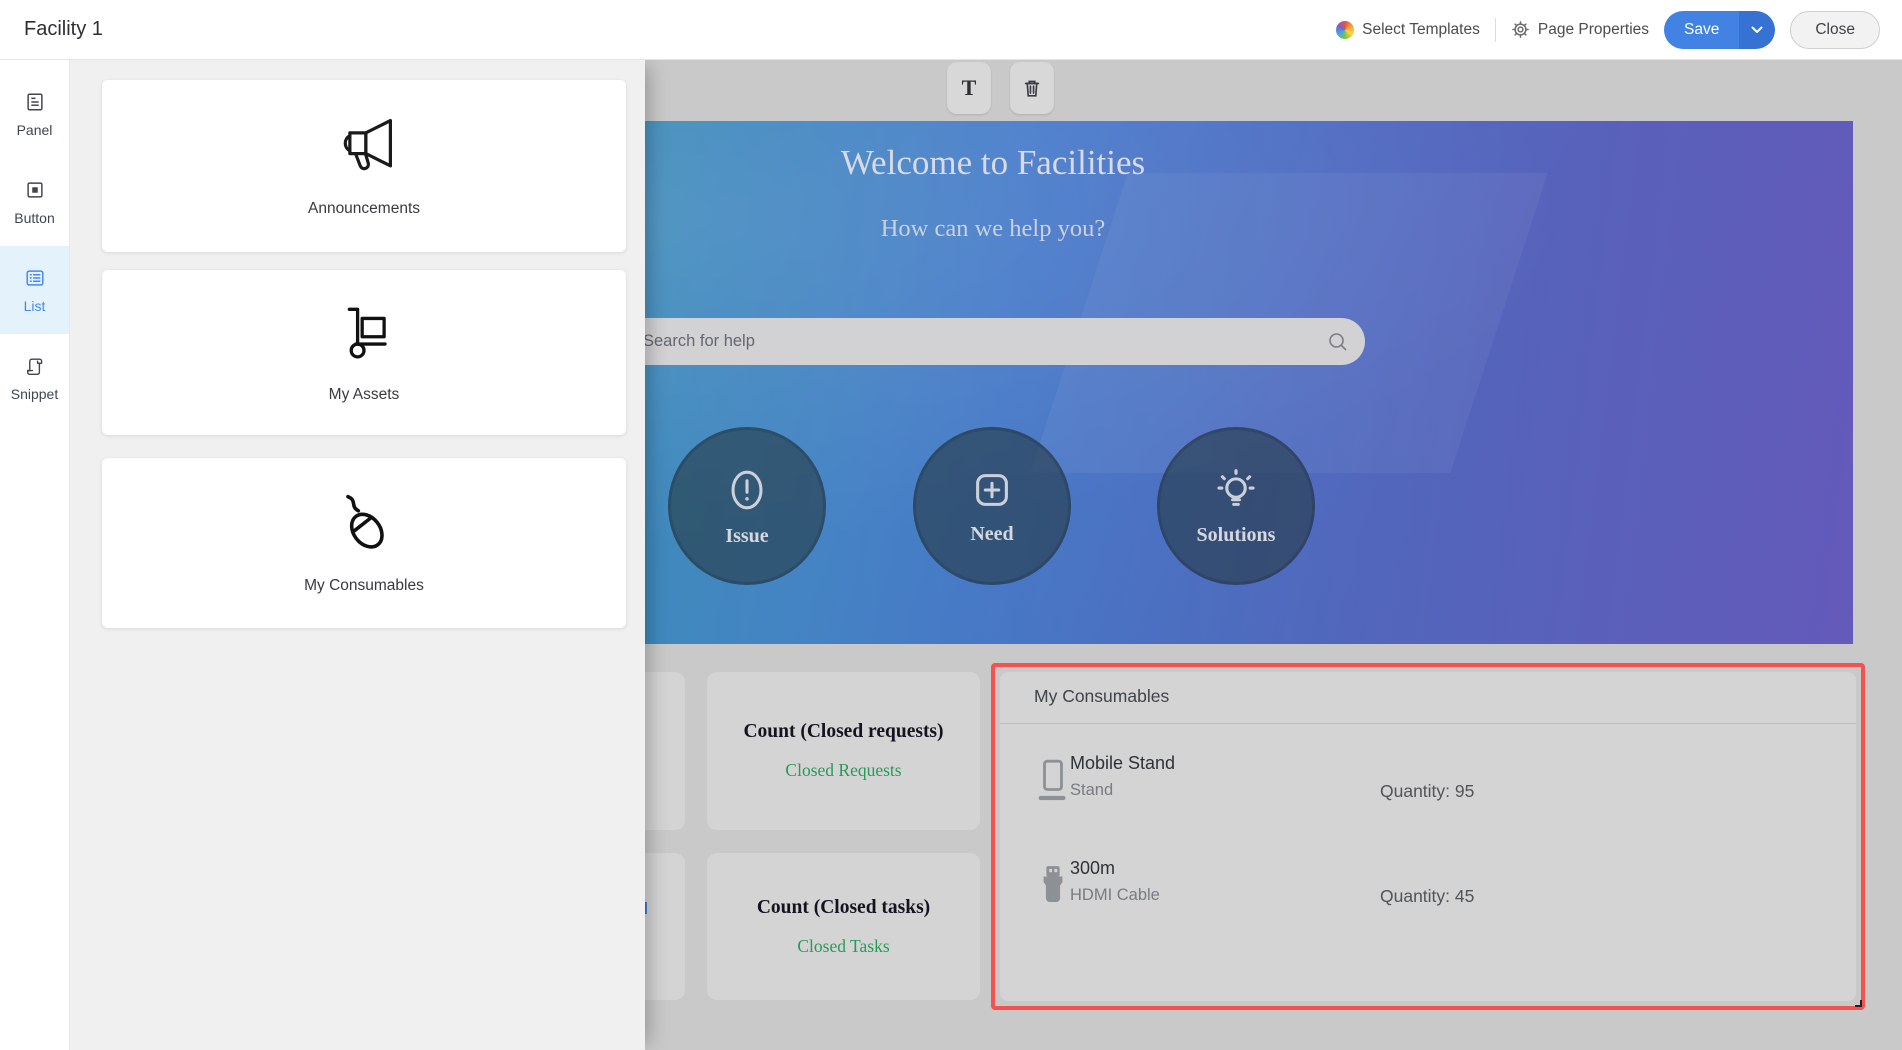  What do you see at coordinates (34, 129) in the screenshot?
I see `sidebar-item-label: Panel` at bounding box center [34, 129].